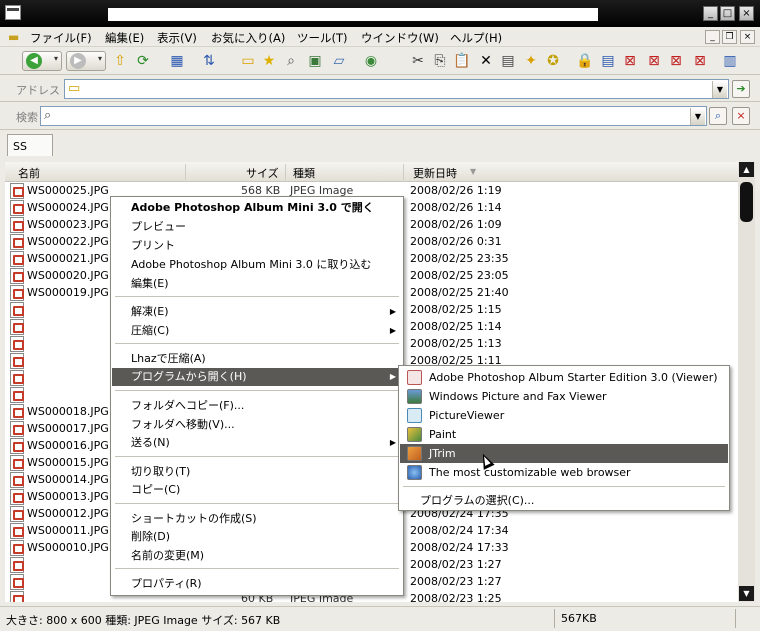 Image resolution: width=760 pixels, height=631 pixels. Describe the element at coordinates (729, 37) in the screenshot. I see `mdi-restore-button: ❐` at that location.